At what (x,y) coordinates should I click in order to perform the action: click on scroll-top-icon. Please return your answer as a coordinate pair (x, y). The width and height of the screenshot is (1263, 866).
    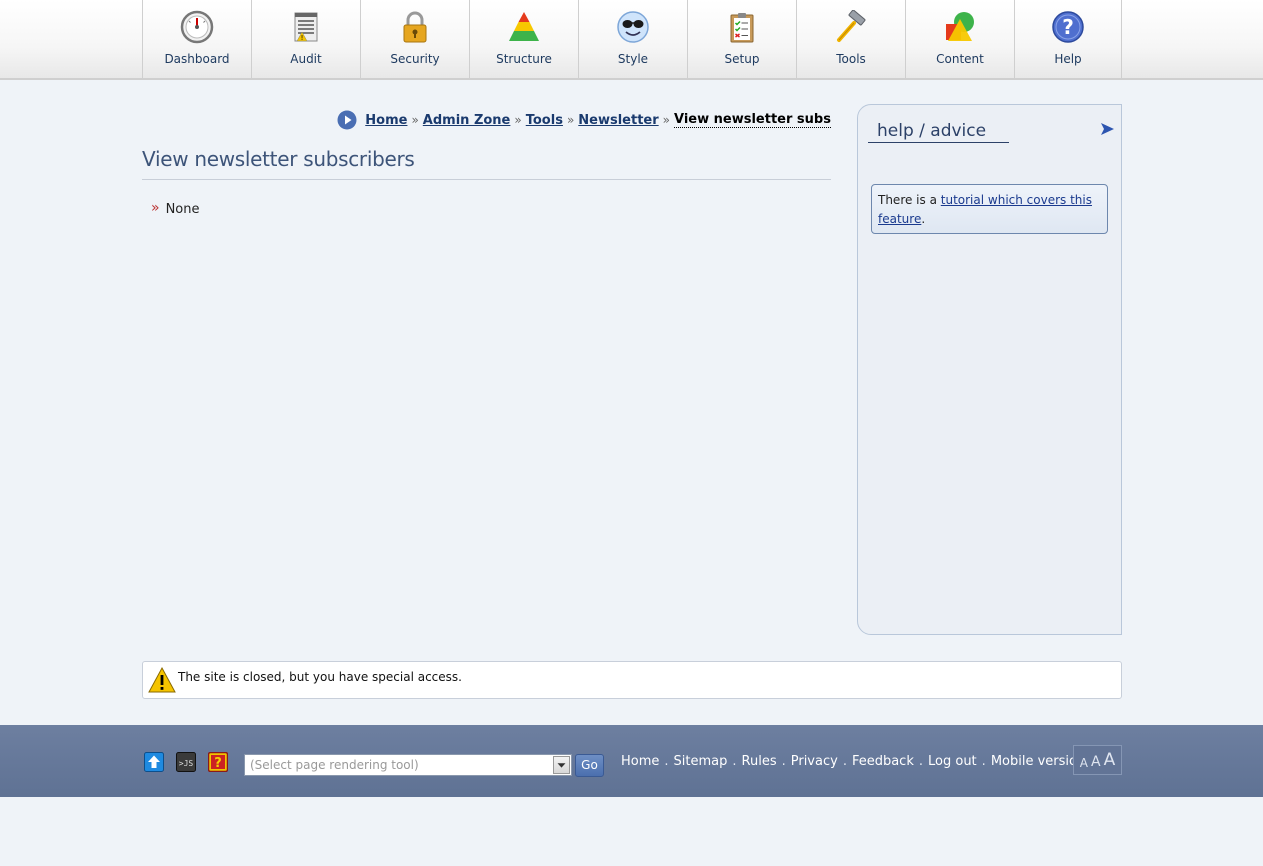
    Looking at the image, I should click on (154, 762).